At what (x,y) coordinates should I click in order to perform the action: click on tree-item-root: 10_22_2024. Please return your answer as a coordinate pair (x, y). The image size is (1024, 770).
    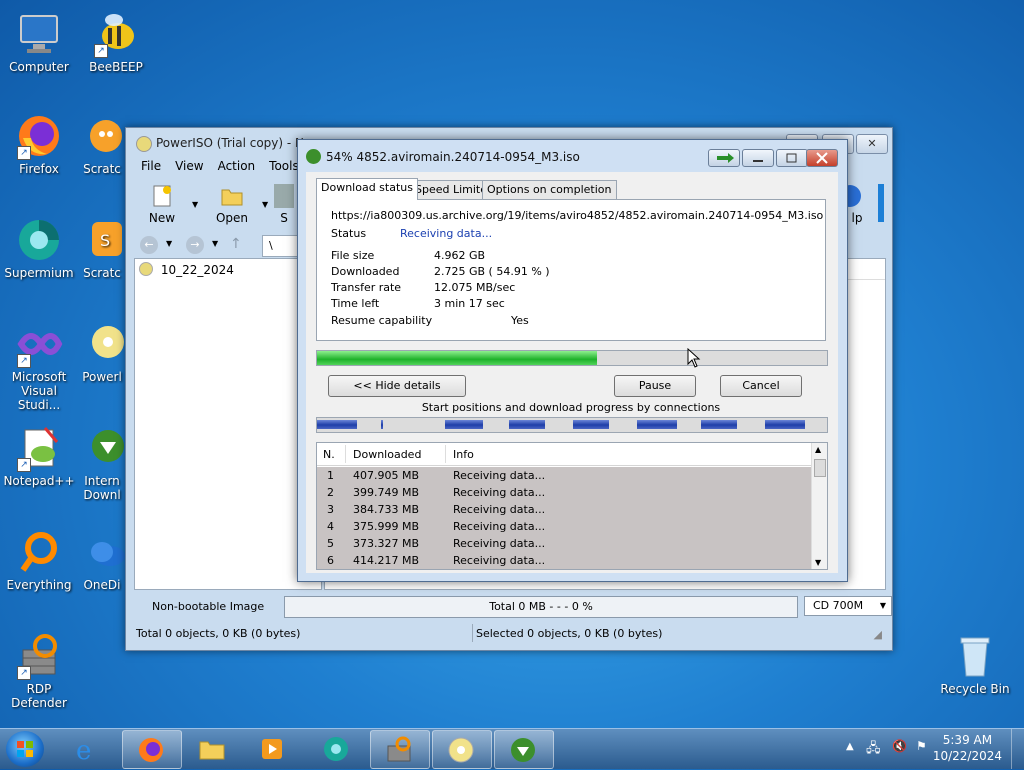
    Looking at the image, I should click on (186, 269).